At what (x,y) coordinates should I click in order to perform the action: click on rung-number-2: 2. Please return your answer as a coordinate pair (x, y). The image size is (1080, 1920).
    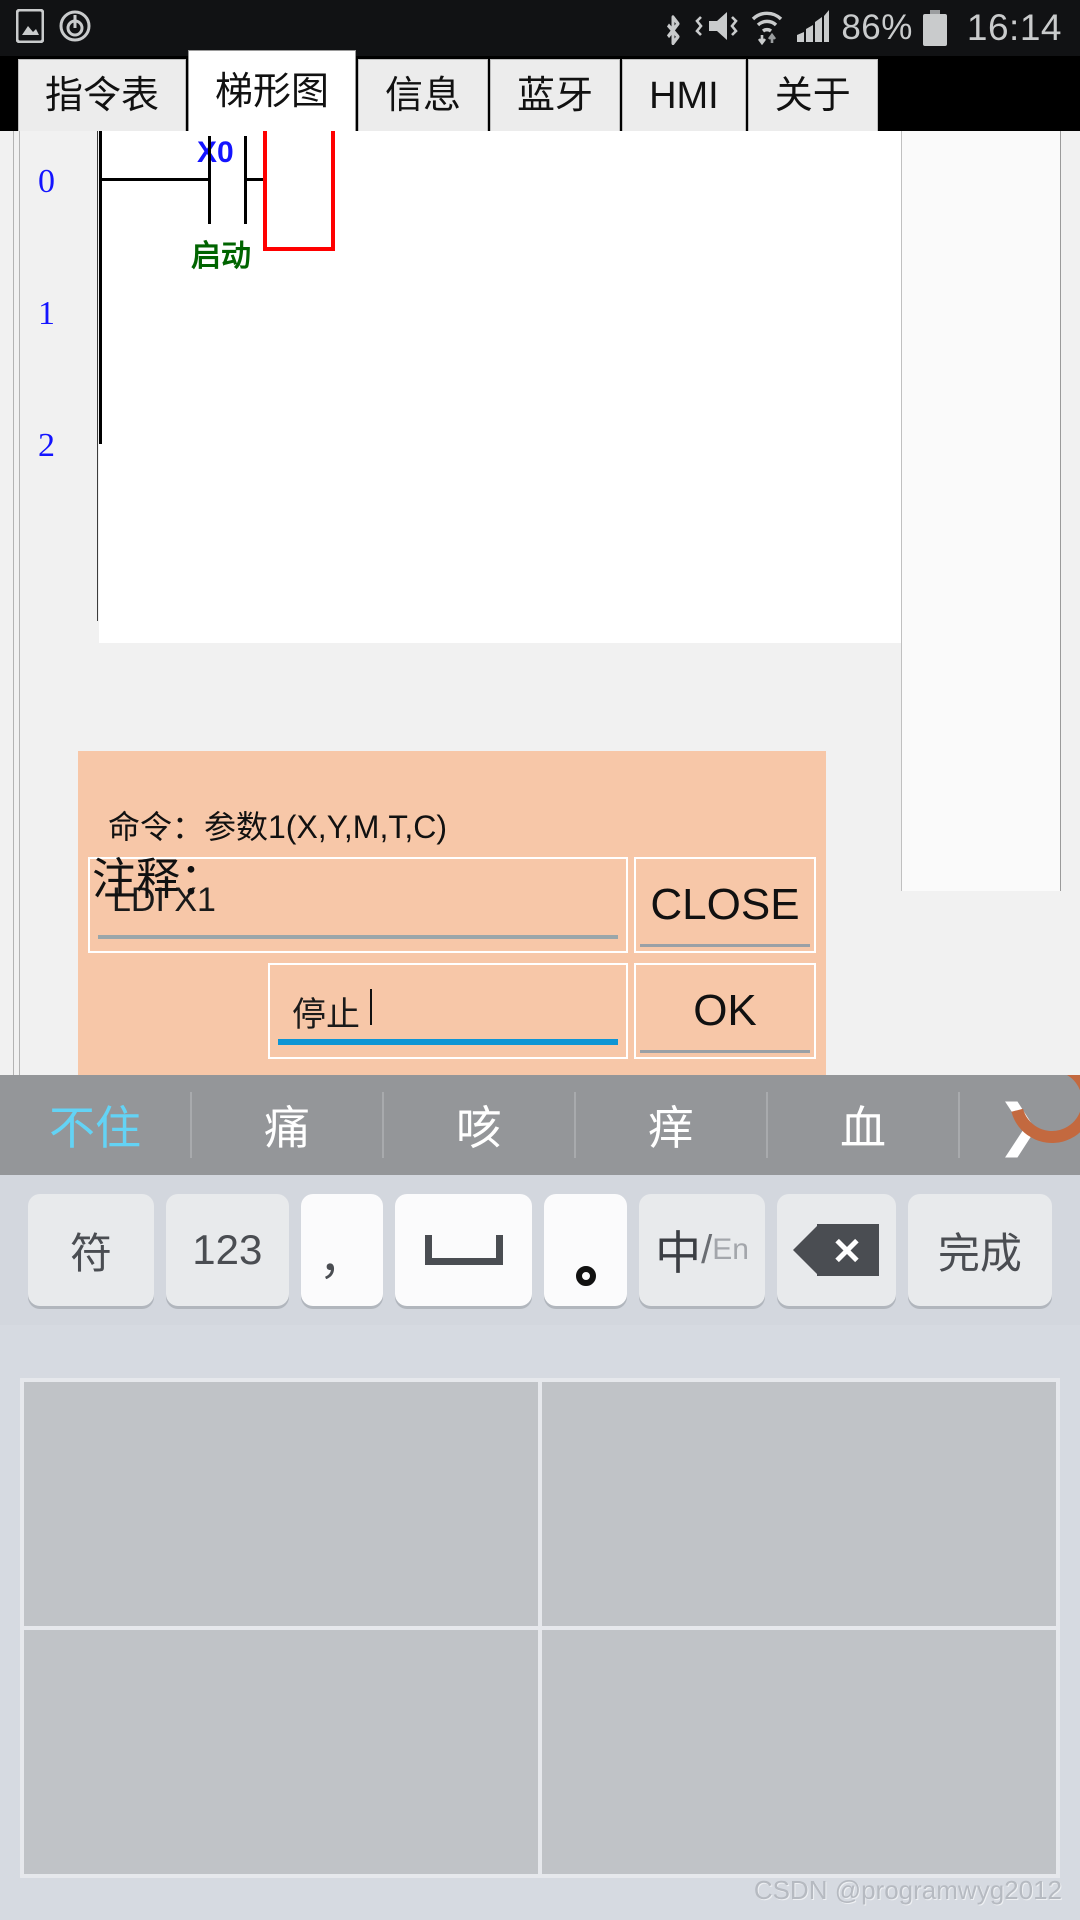
    Looking at the image, I should click on (46, 445).